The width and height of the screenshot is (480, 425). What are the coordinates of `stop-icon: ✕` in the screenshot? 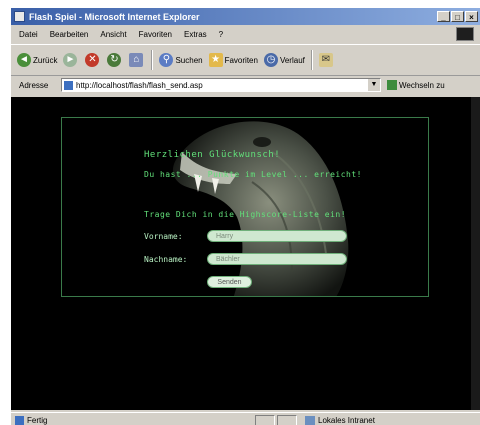 It's located at (92, 60).